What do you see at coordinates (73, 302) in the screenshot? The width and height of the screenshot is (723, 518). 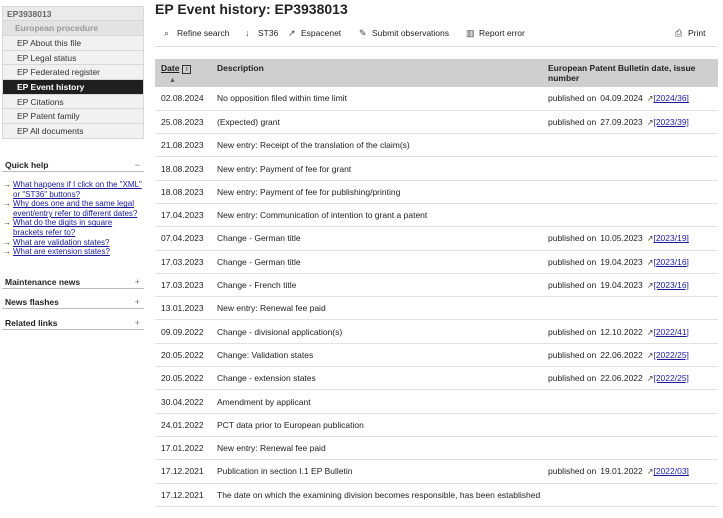 I see `news-flashes-header: News flashes +` at bounding box center [73, 302].